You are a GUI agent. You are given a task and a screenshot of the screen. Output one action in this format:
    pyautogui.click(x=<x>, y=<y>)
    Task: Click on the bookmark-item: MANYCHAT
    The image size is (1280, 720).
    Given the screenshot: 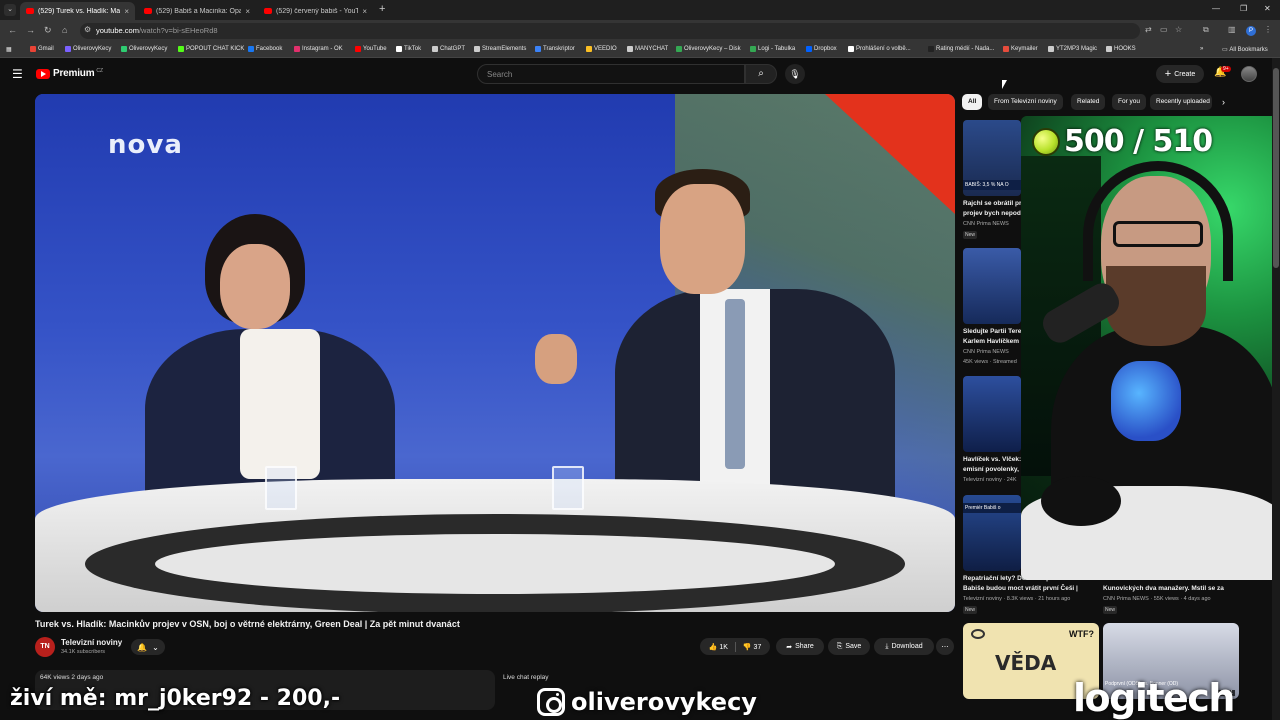 What is the action you would take?
    pyautogui.click(x=647, y=49)
    